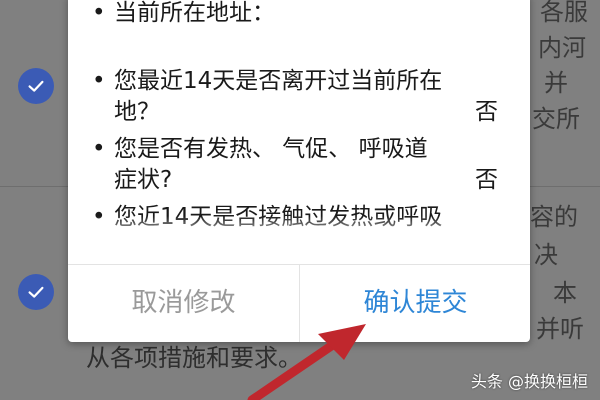 This screenshot has height=400, width=600. I want to click on background-text-fragment: 并, so click(556, 83).